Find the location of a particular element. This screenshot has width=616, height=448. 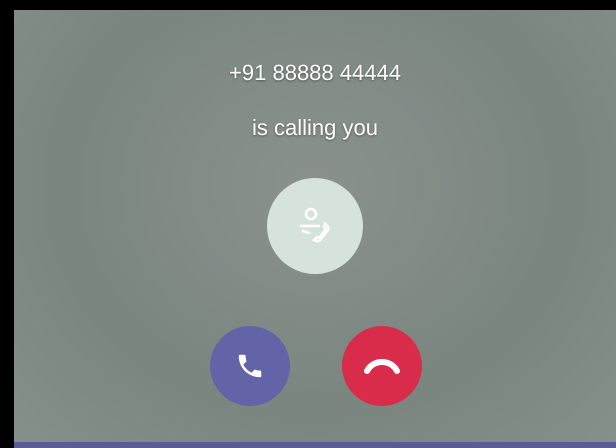

call-status-text: is calling you is located at coordinates (315, 128).